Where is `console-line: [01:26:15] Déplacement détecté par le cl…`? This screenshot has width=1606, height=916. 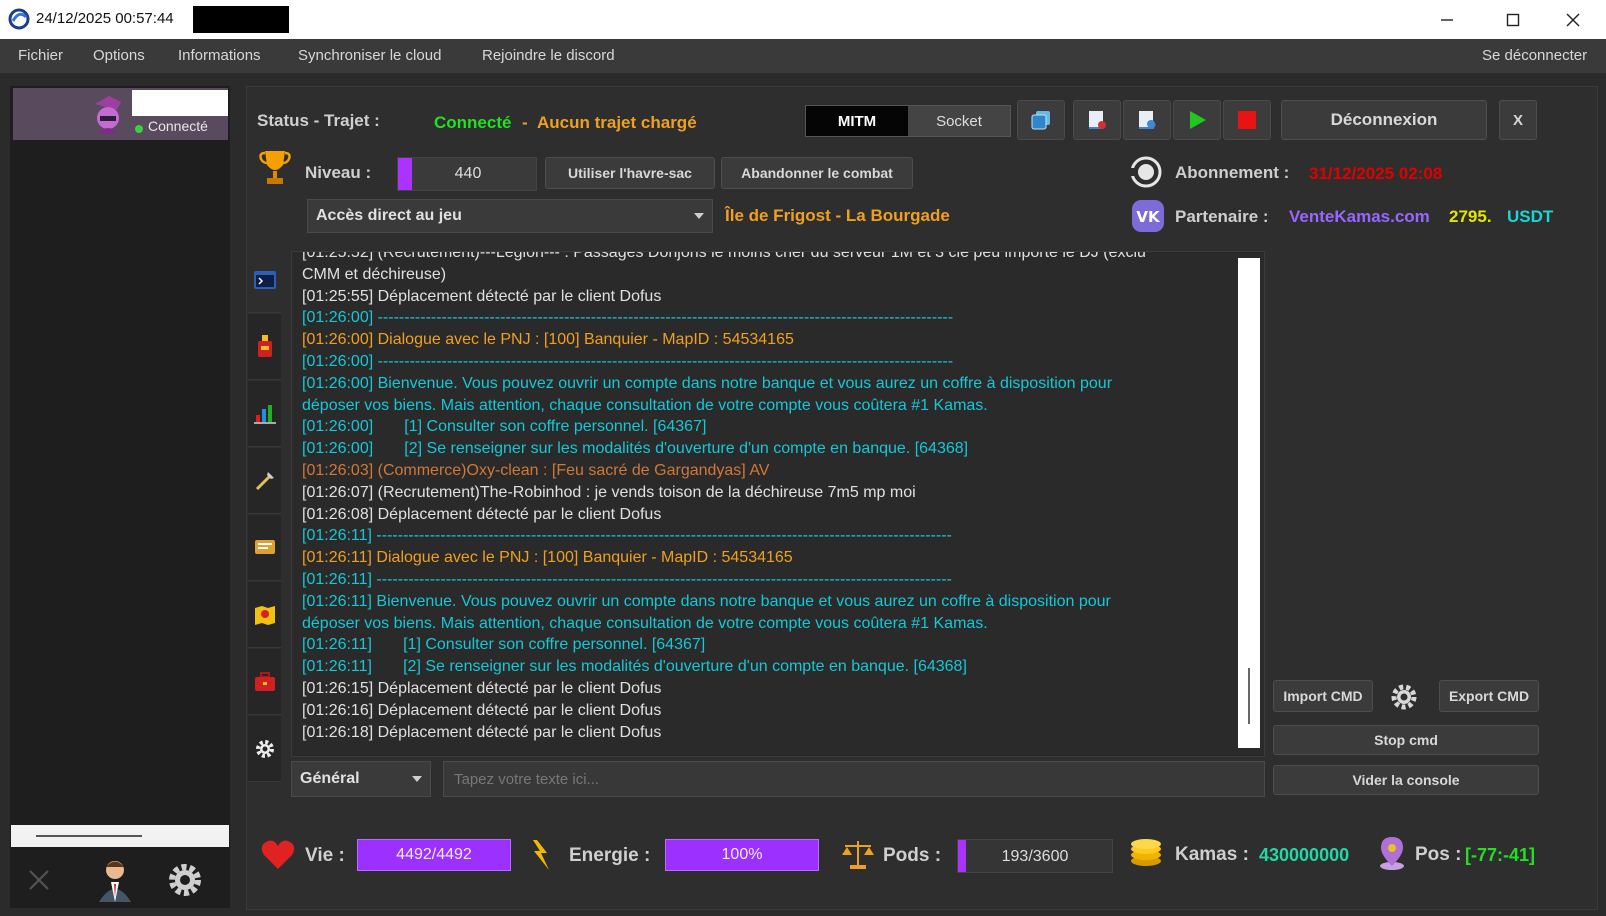
console-line: [01:26:15] Déplacement détecté par le cl… is located at coordinates (482, 688).